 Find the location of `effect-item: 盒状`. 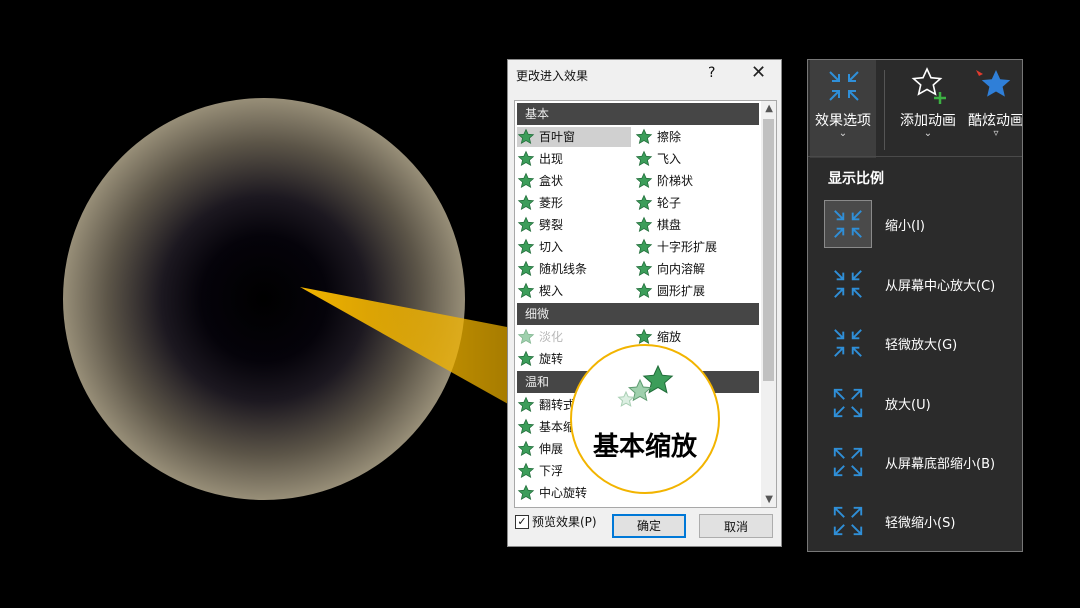

effect-item: 盒状 is located at coordinates (574, 181).